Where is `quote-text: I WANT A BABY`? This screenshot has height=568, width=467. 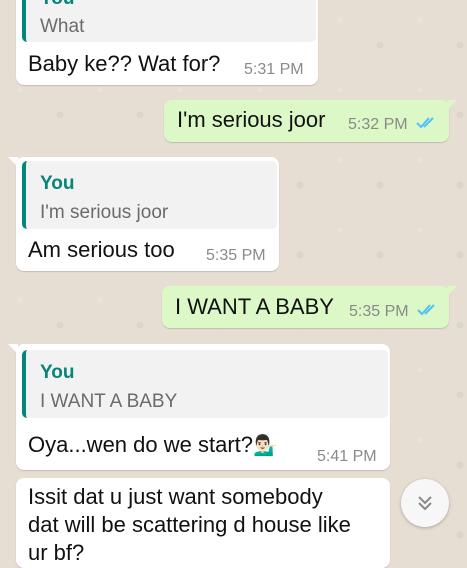 quote-text: I WANT A BABY is located at coordinates (109, 401).